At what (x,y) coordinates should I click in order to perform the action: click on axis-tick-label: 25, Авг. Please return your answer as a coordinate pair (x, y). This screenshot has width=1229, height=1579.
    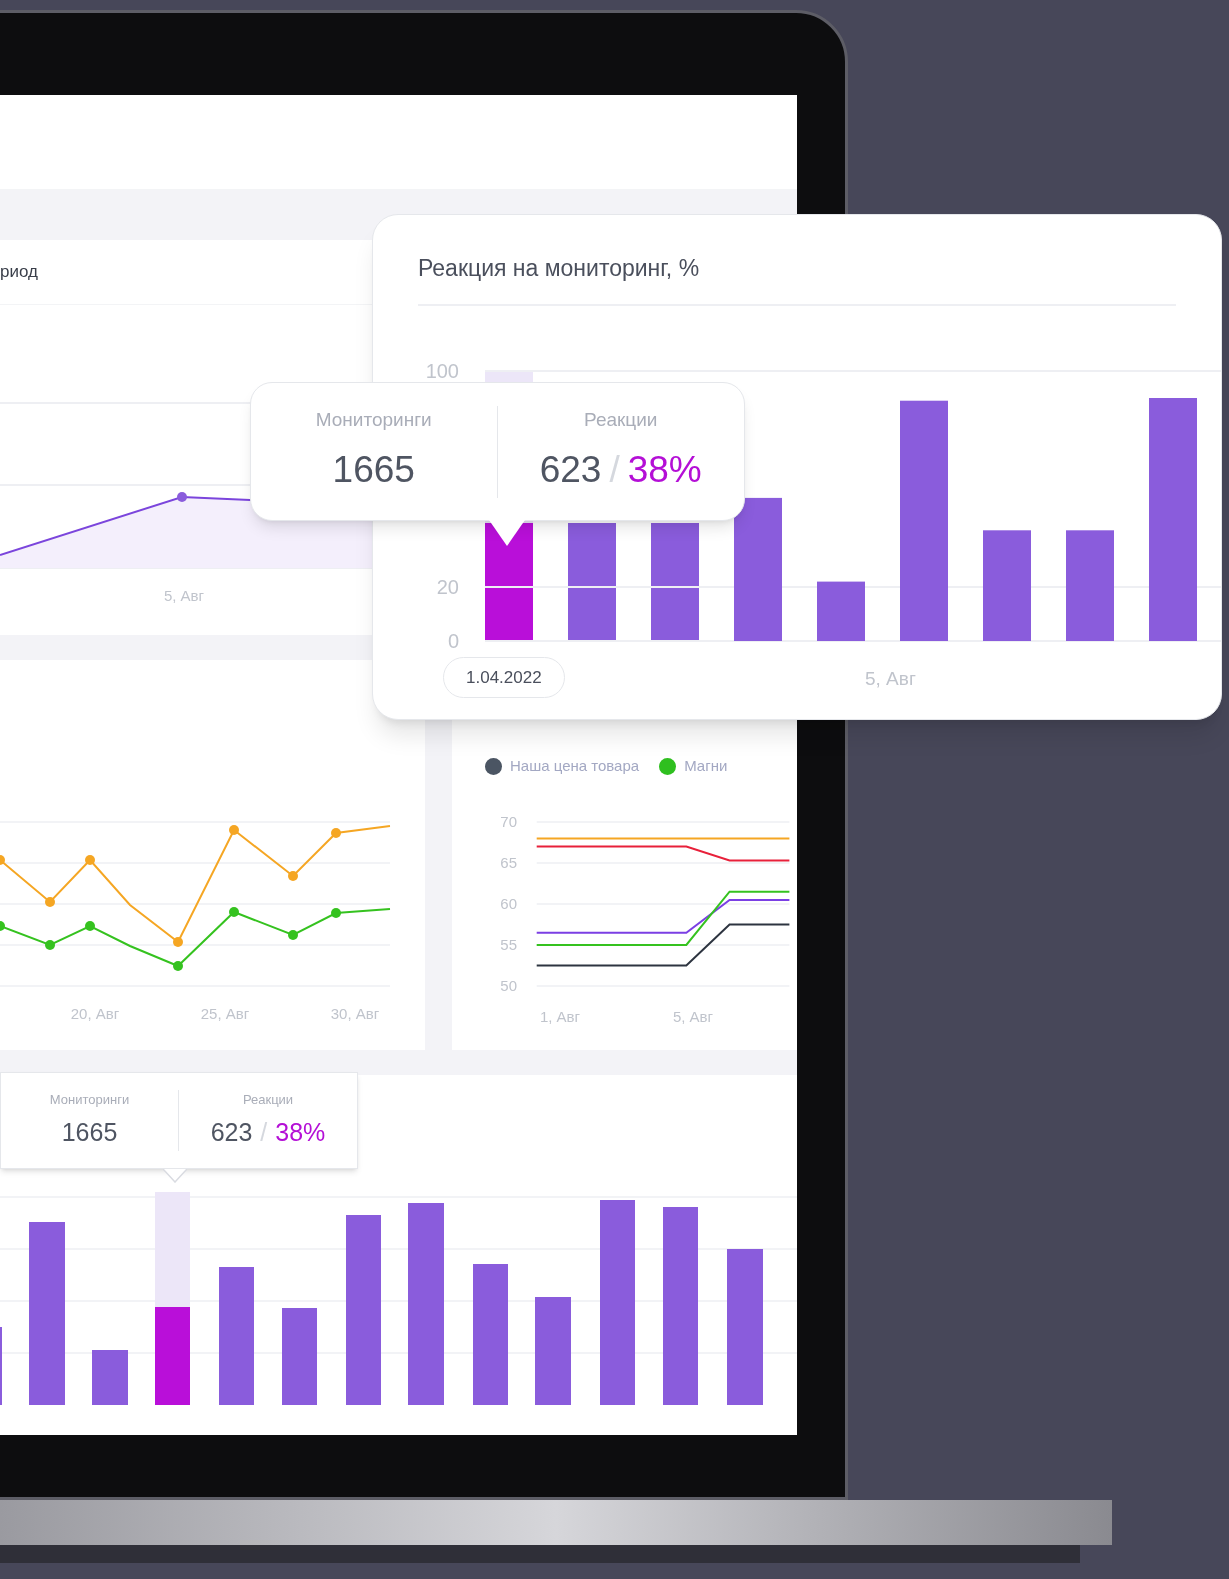
    Looking at the image, I should click on (225, 1013).